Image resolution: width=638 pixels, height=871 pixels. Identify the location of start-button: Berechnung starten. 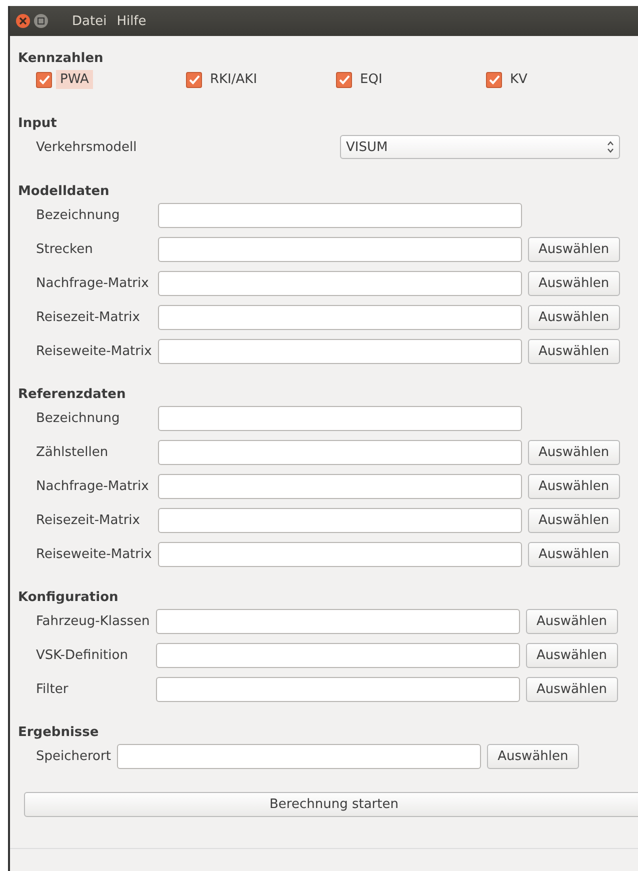
(331, 804).